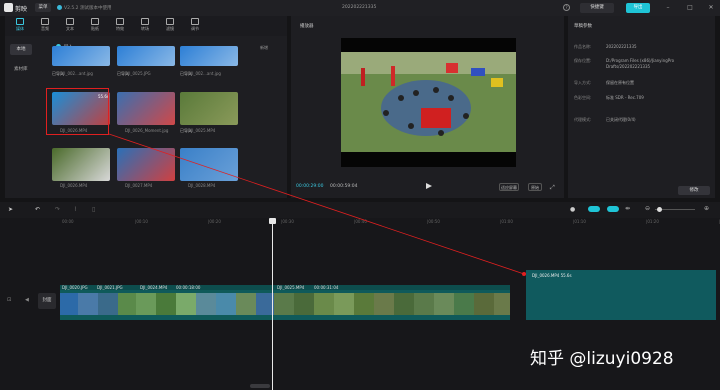  What do you see at coordinates (602, 359) in the screenshot?
I see `watermark: 知乎 @lizuyi0928` at bounding box center [602, 359].